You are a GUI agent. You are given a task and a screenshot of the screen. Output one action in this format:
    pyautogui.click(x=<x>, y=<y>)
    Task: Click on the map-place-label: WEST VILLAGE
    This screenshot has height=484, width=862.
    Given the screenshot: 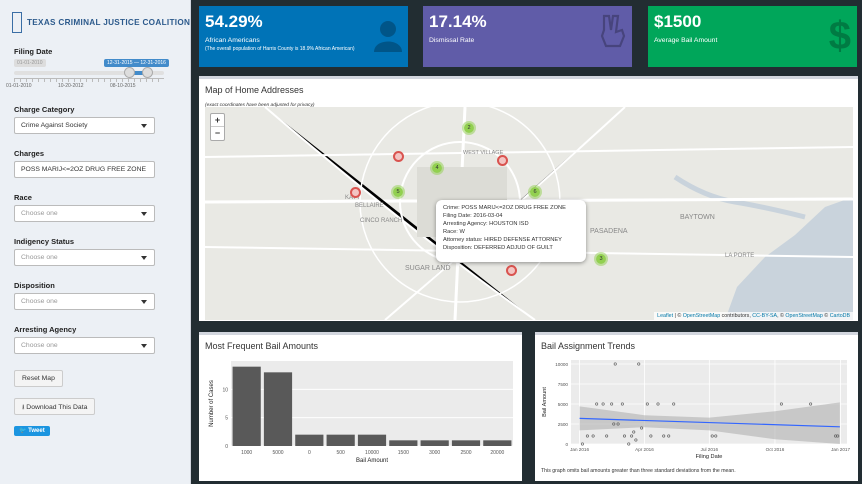 What is the action you would take?
    pyautogui.click(x=483, y=153)
    